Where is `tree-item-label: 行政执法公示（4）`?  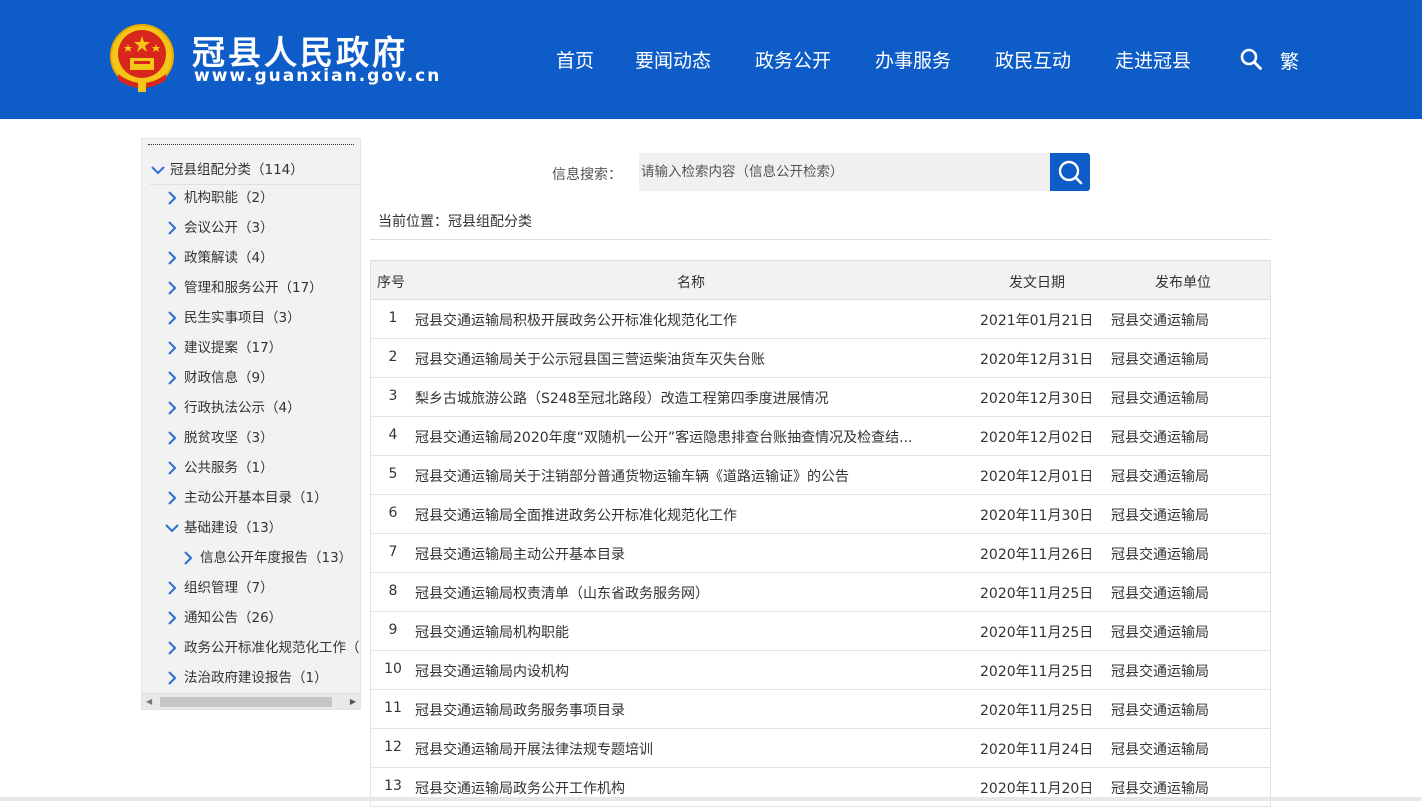 tree-item-label: 行政执法公示（4） is located at coordinates (242, 408).